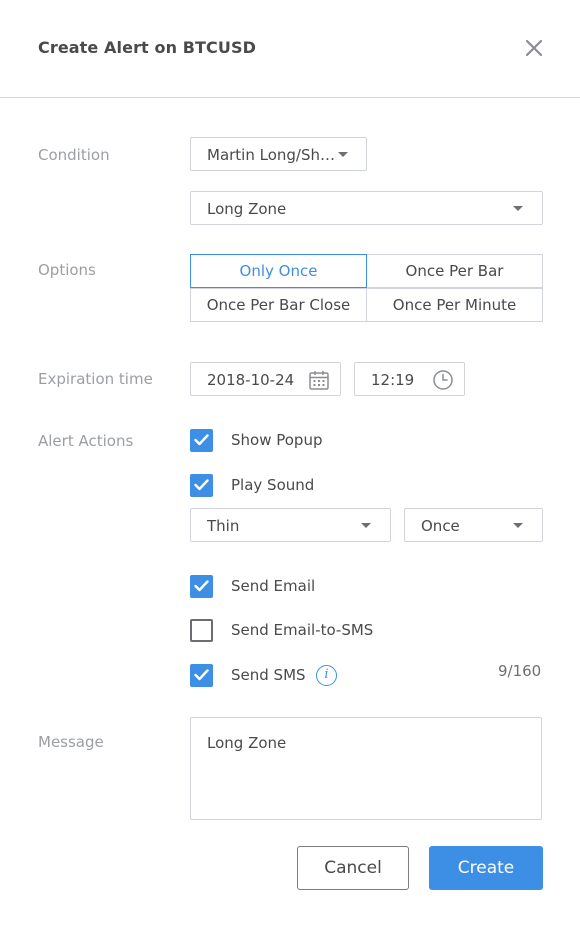 The height and width of the screenshot is (940, 580). What do you see at coordinates (326, 675) in the screenshot?
I see `info-icon: i` at bounding box center [326, 675].